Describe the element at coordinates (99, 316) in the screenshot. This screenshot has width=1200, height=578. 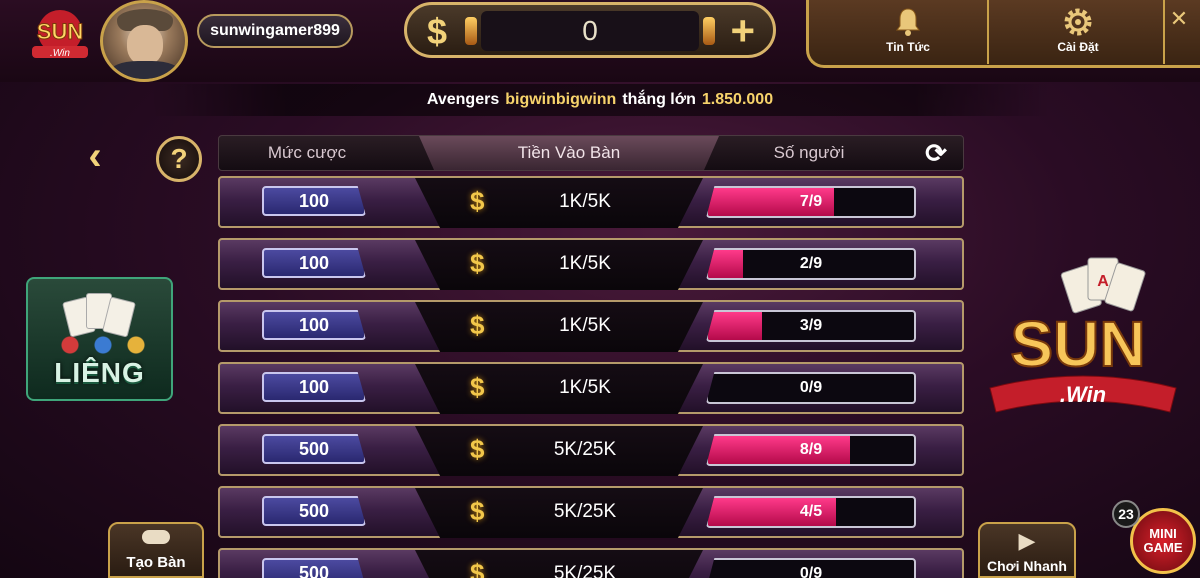
I see `cards-icon` at that location.